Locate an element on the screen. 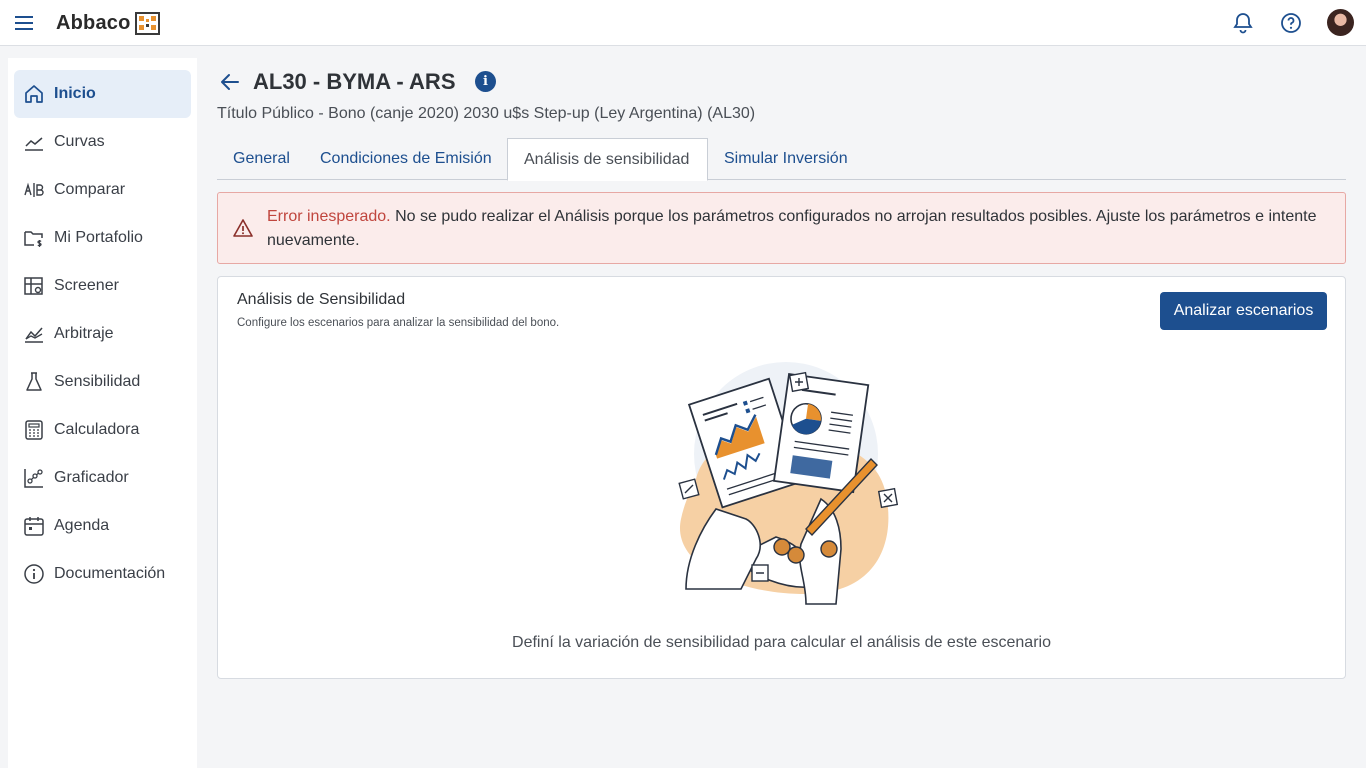 The width and height of the screenshot is (1366, 768). compare-ab-icon is located at coordinates (34, 189).